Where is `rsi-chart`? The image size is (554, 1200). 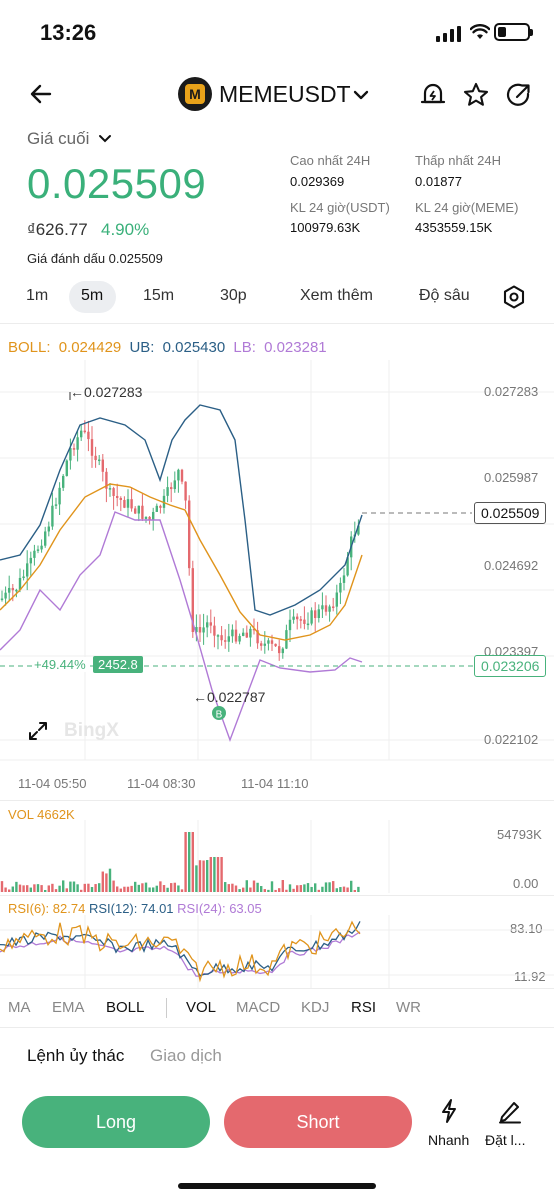
rsi-chart is located at coordinates (277, 951).